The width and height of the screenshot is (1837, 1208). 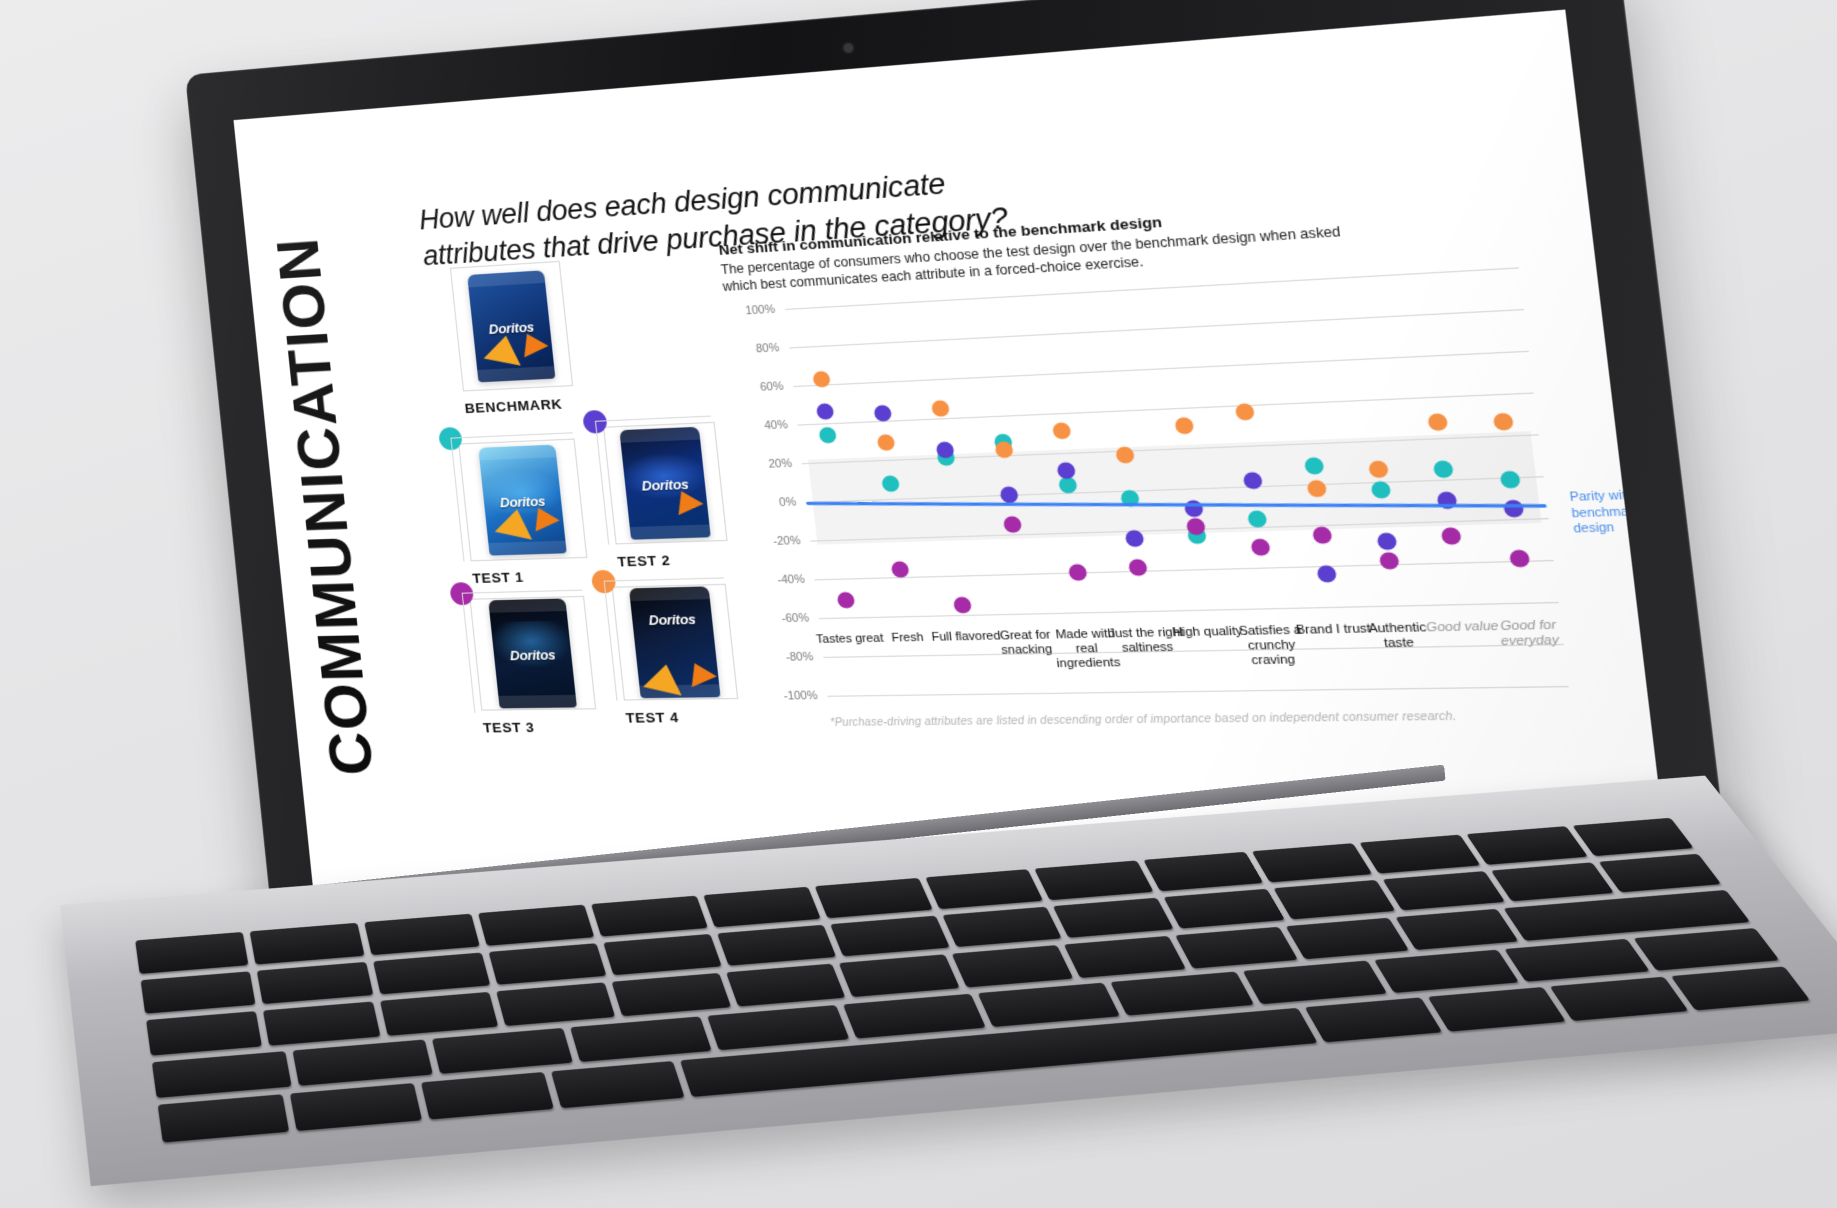 I want to click on y-axis-tick: 40%, so click(x=776, y=425).